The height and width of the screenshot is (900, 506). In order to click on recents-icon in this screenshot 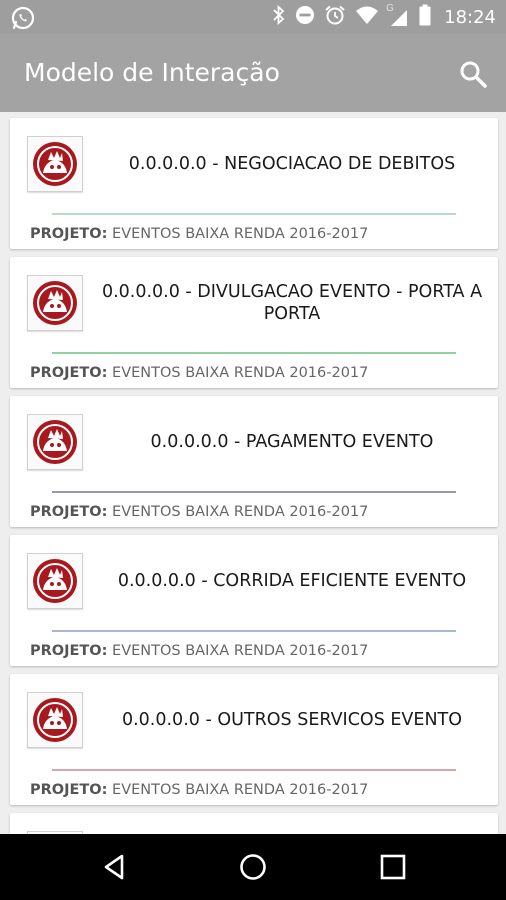, I will do `click(393, 867)`.